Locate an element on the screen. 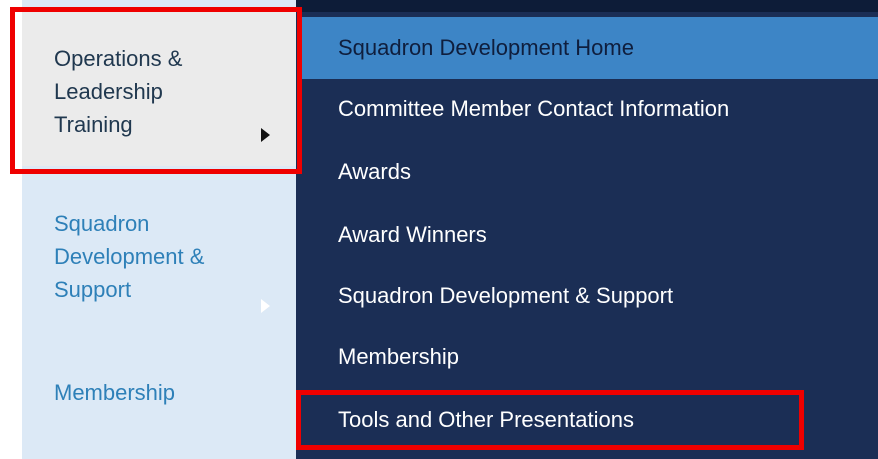  left-nav-item-label: Operations & Leadership Training is located at coordinates (118, 91).